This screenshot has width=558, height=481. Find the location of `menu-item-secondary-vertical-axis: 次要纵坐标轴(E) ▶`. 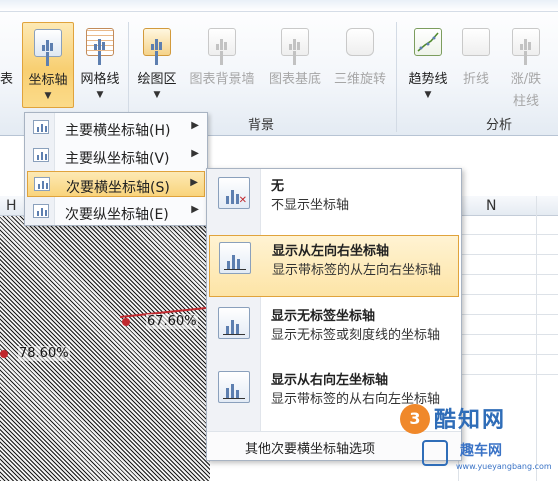

menu-item-secondary-vertical-axis: 次要纵坐标轴(E) ▶ is located at coordinates (116, 212).